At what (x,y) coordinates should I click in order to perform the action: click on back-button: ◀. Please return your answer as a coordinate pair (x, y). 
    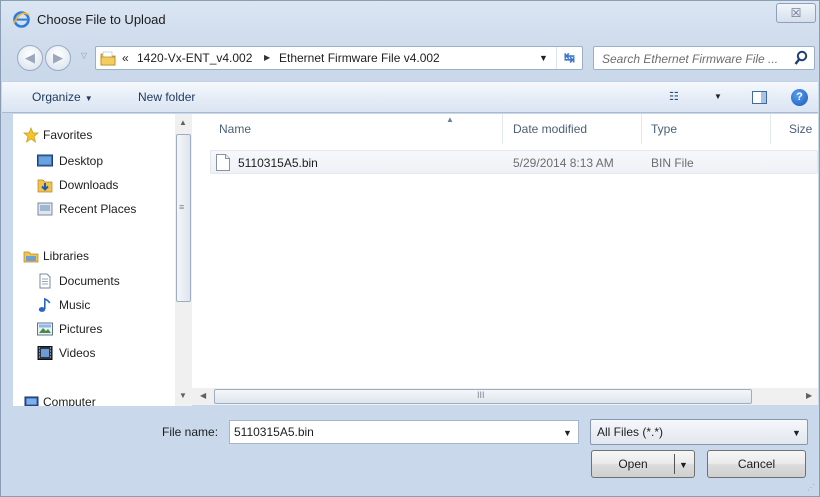
    Looking at the image, I should click on (30, 58).